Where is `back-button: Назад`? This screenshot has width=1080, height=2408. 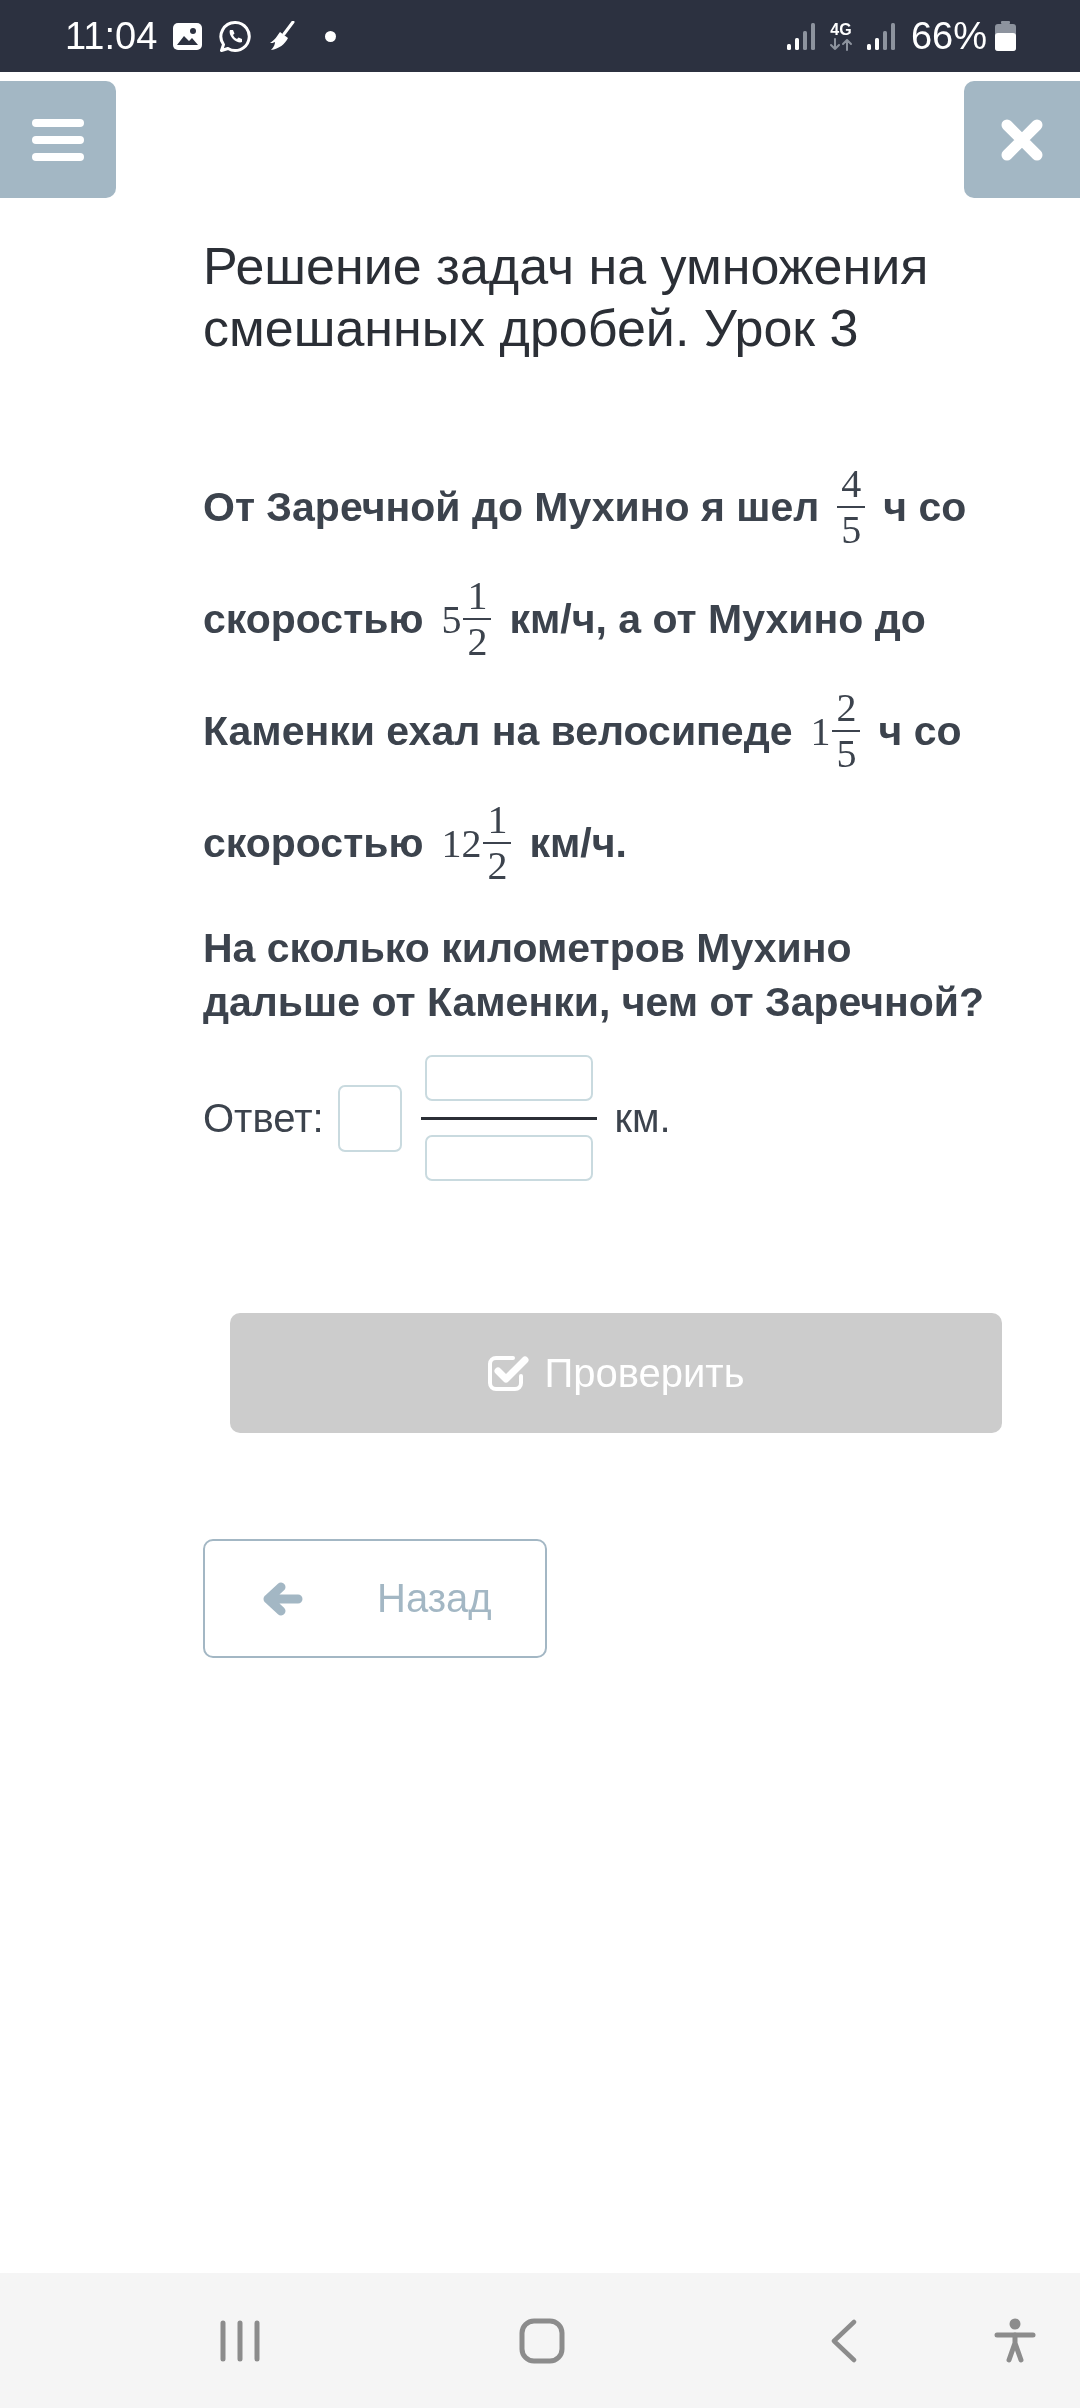
back-button: Назад is located at coordinates (375, 1598).